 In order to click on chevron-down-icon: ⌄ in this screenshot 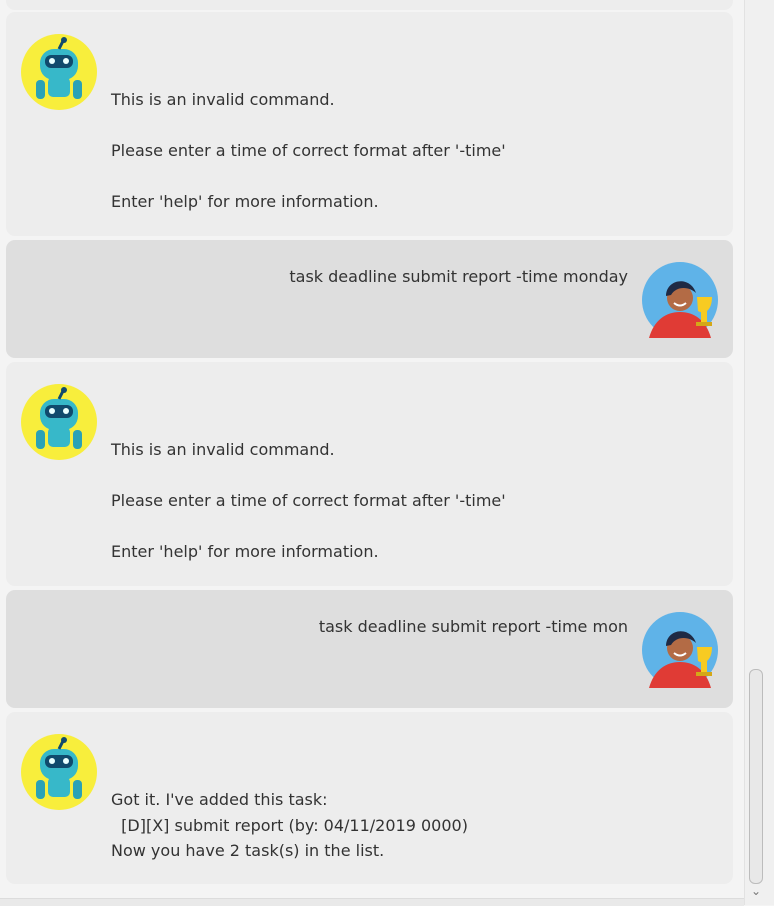, I will do `click(756, 891)`.